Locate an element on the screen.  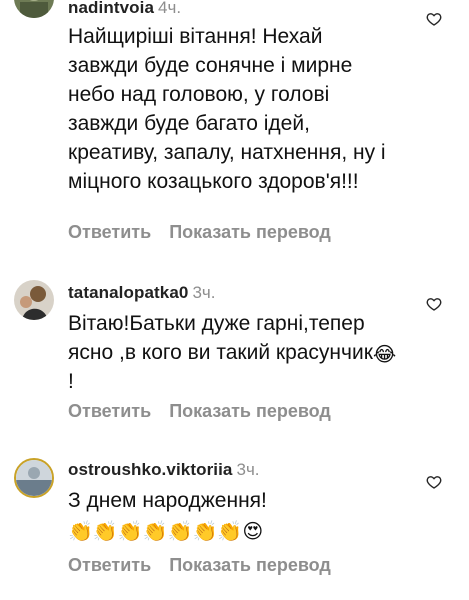
username: ostroushko.viktoriia is located at coordinates (150, 469).